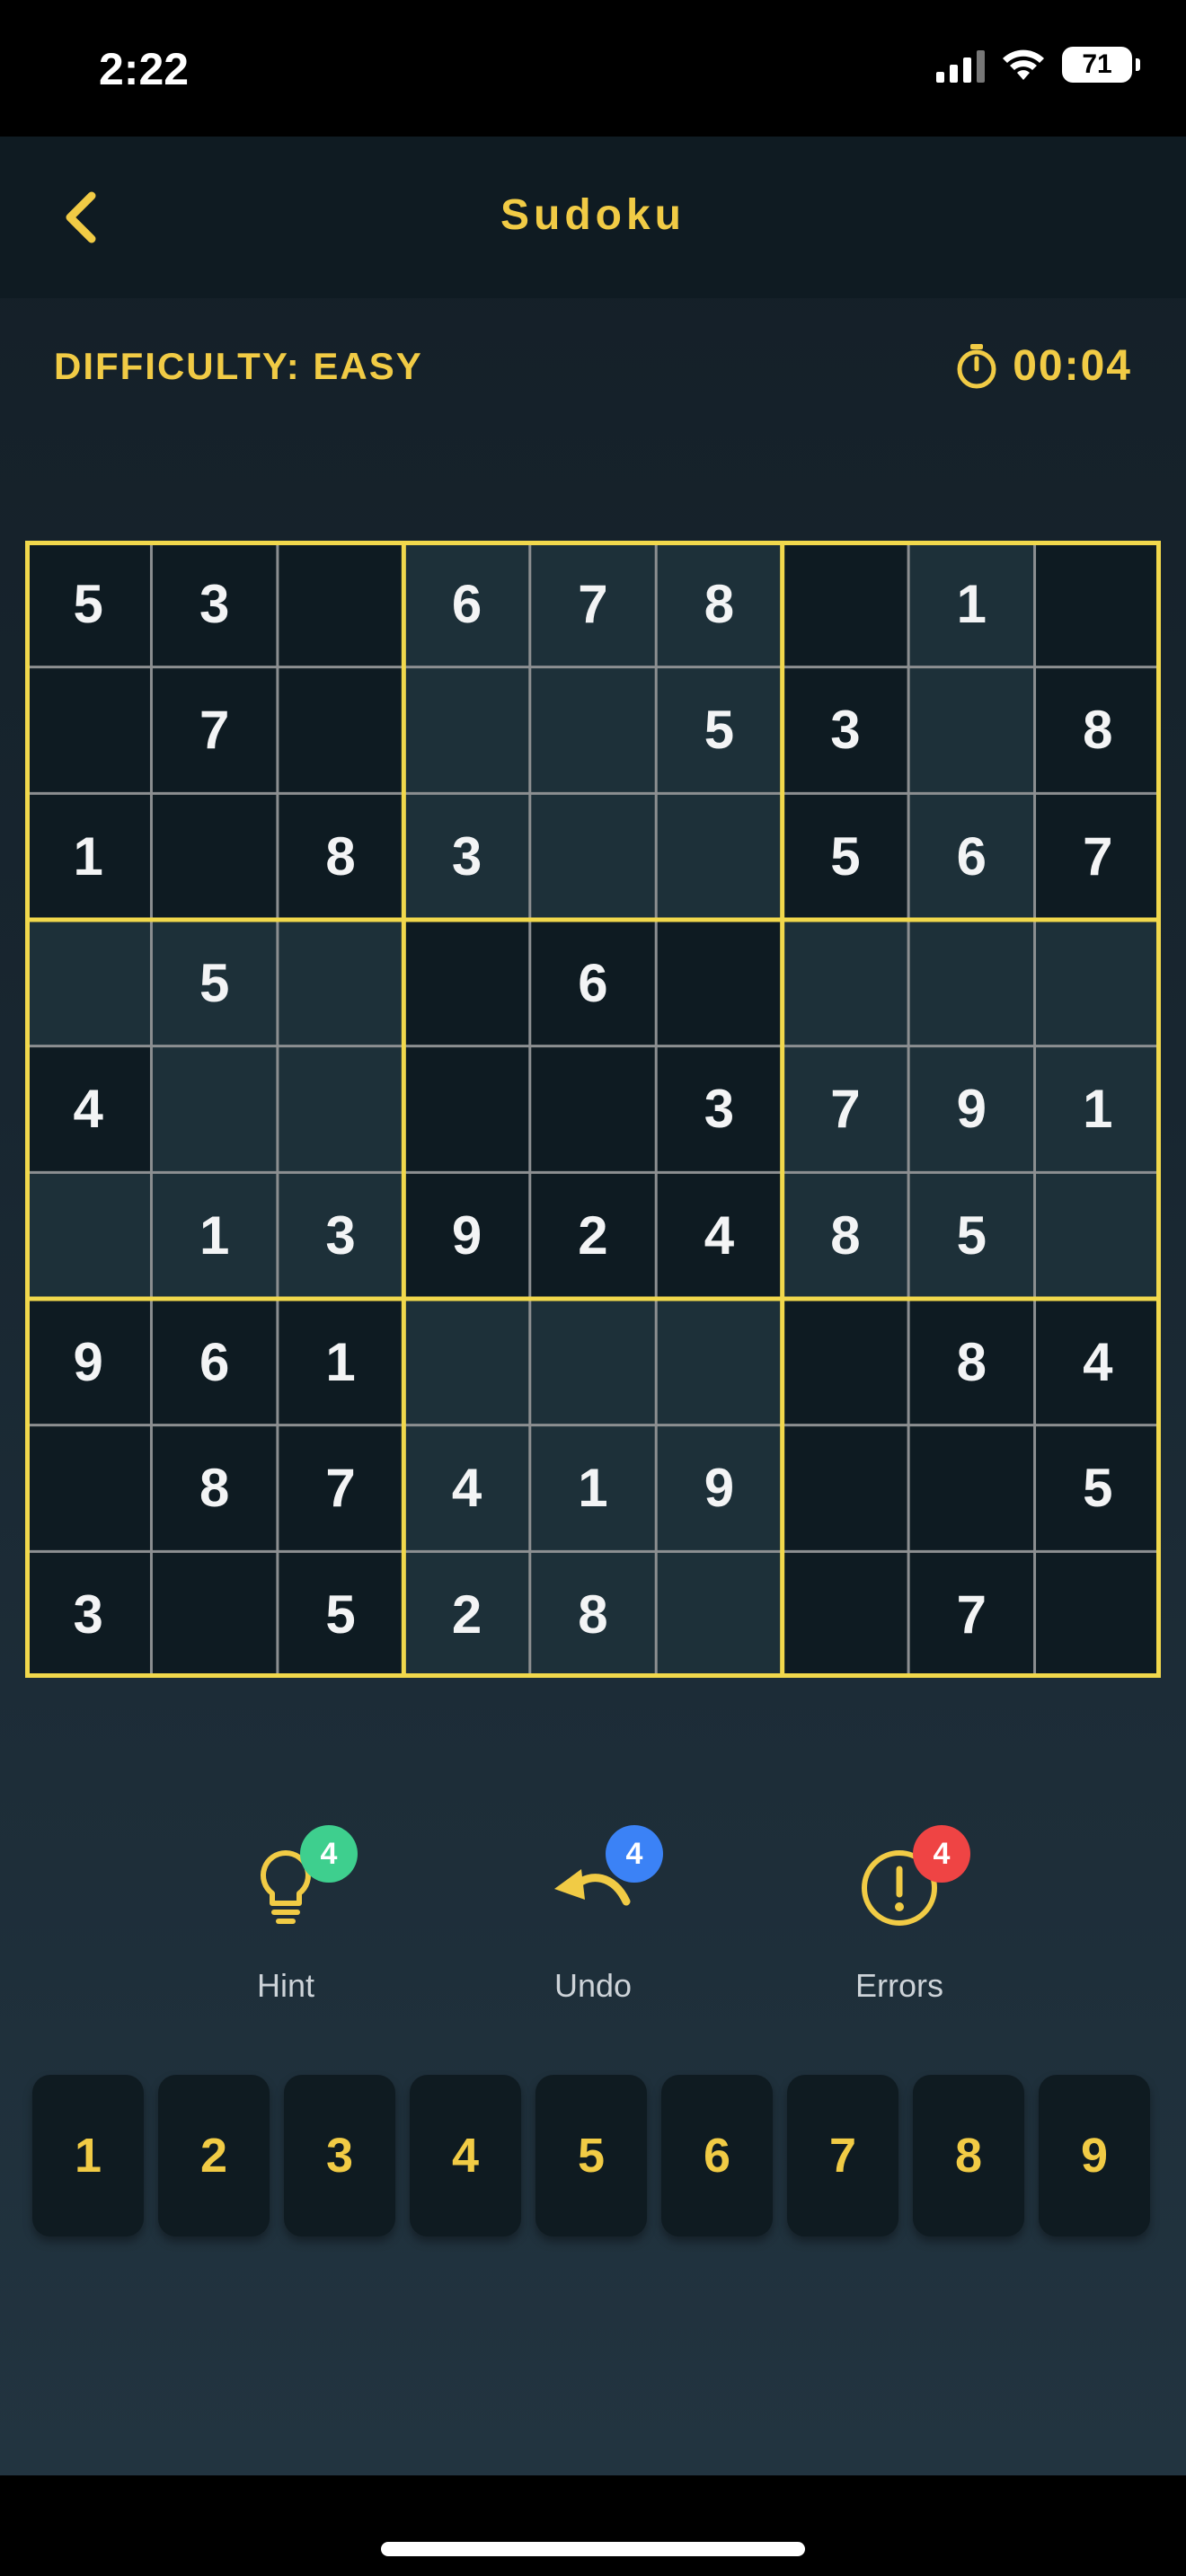 This screenshot has height=2576, width=1186. What do you see at coordinates (717, 2155) in the screenshot?
I see `number-key-6: 6` at bounding box center [717, 2155].